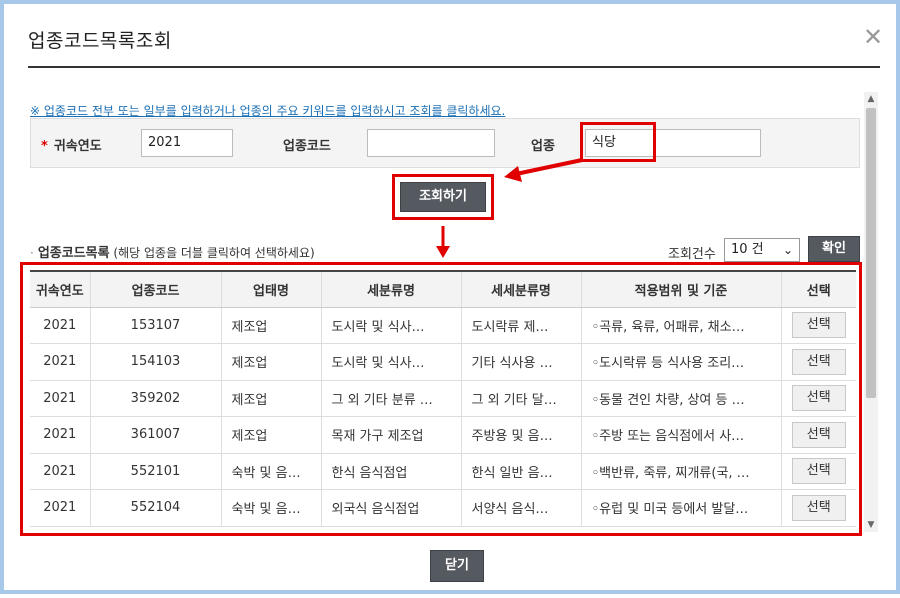 The image size is (900, 598). Describe the element at coordinates (443, 252) in the screenshot. I see `arrow-to-table-head-icon` at that location.